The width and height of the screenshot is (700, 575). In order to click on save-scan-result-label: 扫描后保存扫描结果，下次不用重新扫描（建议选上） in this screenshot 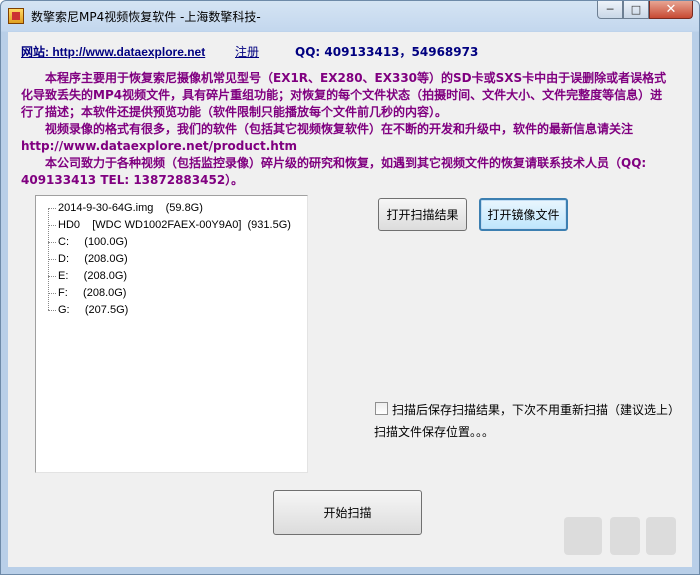, I will do `click(536, 409)`.